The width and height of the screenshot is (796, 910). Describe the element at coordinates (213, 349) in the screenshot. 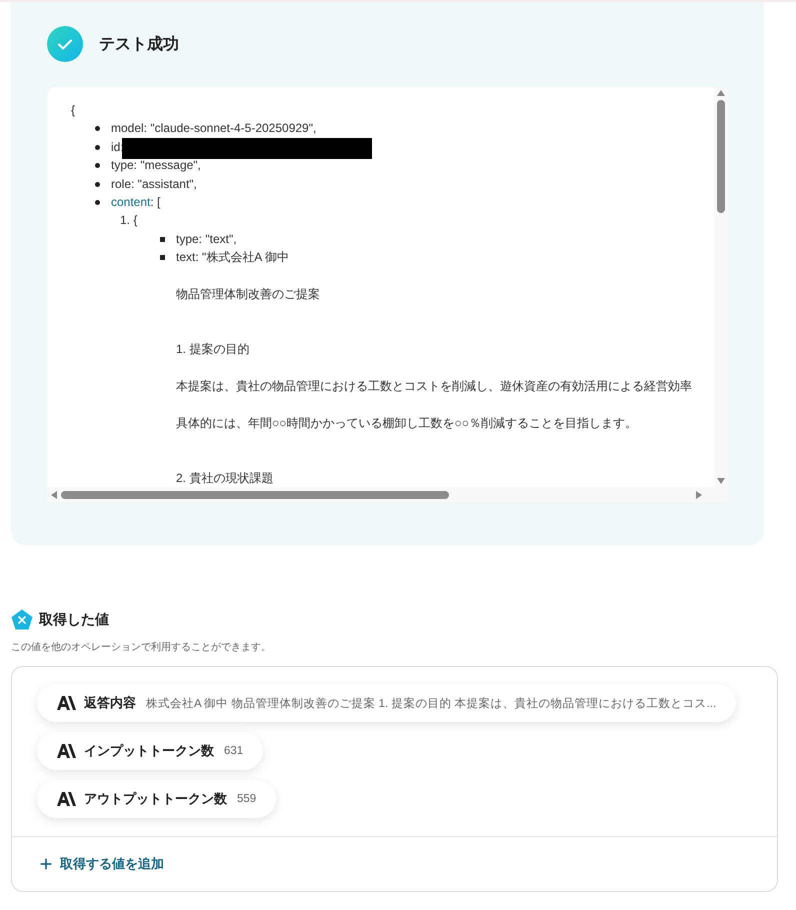

I see `text-line: 1. 提案の目的` at that location.